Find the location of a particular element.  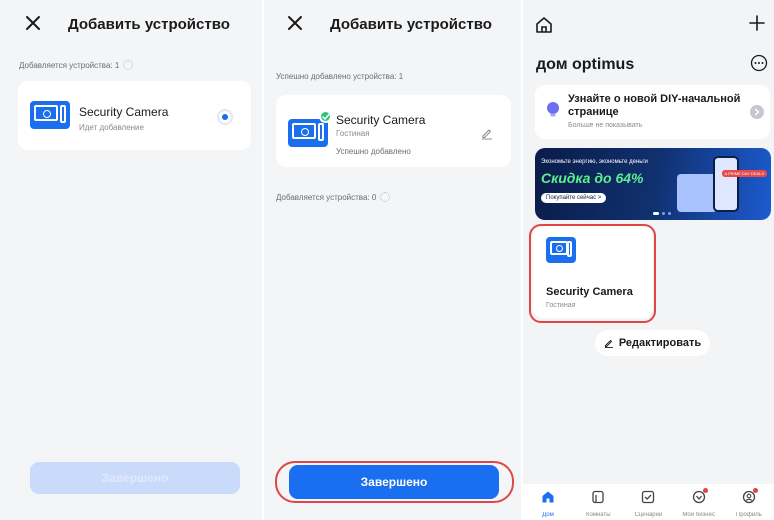

edit-button-label: Редактировать is located at coordinates (660, 343).